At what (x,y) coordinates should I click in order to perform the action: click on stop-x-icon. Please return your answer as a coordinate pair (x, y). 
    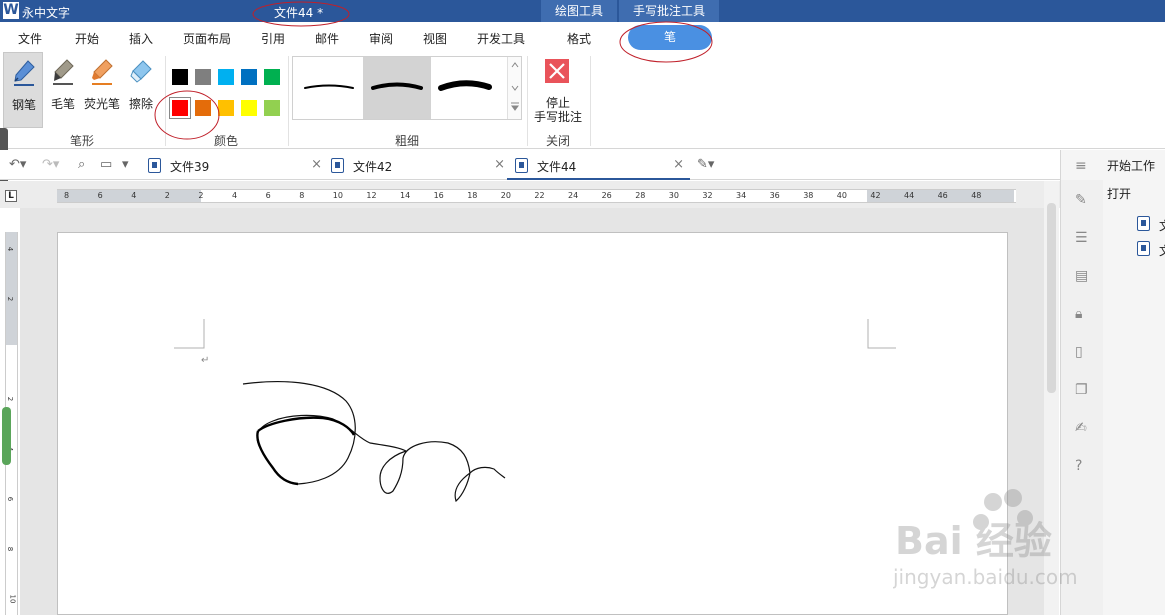
    Looking at the image, I should click on (557, 71).